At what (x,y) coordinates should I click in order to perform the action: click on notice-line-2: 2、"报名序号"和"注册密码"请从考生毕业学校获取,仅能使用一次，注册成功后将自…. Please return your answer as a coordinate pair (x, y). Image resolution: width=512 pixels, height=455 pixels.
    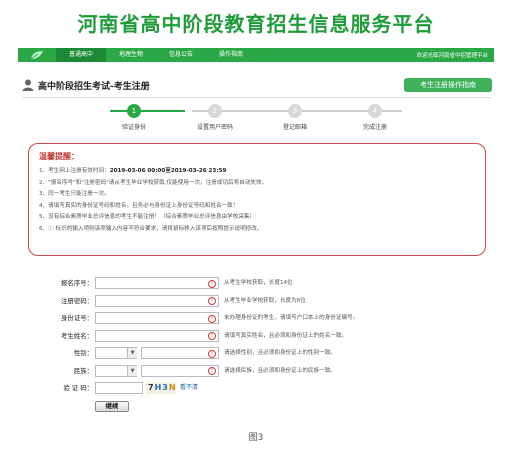
    Looking at the image, I should click on (153, 182).